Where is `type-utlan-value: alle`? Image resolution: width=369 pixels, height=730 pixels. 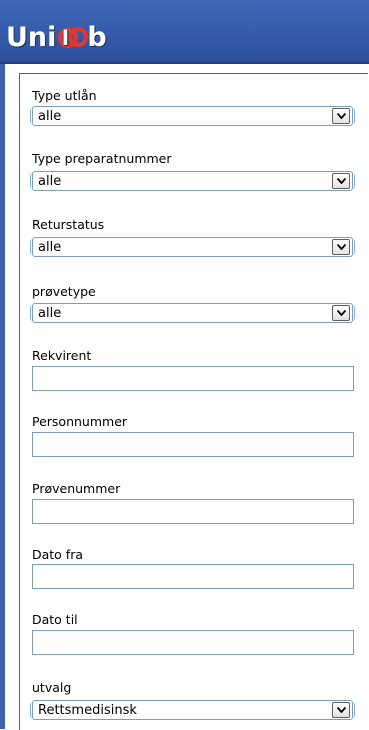 type-utlan-value: alle is located at coordinates (50, 116).